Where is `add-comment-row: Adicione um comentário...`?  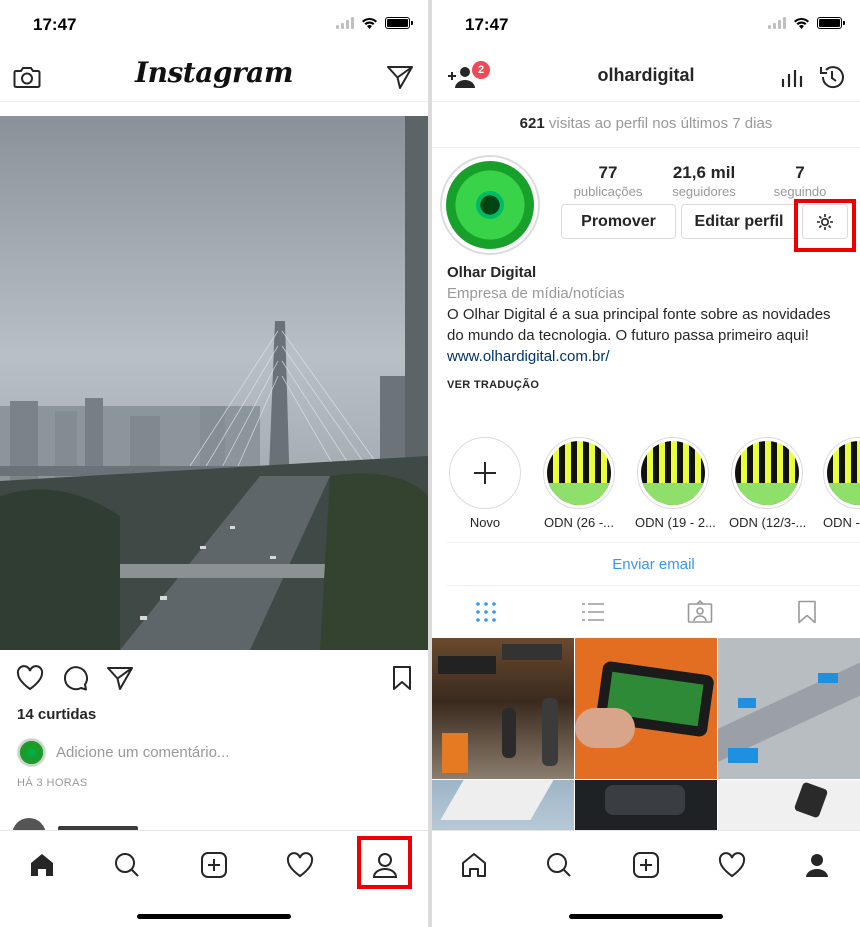 add-comment-row: Adicione um comentário... is located at coordinates (123, 752).